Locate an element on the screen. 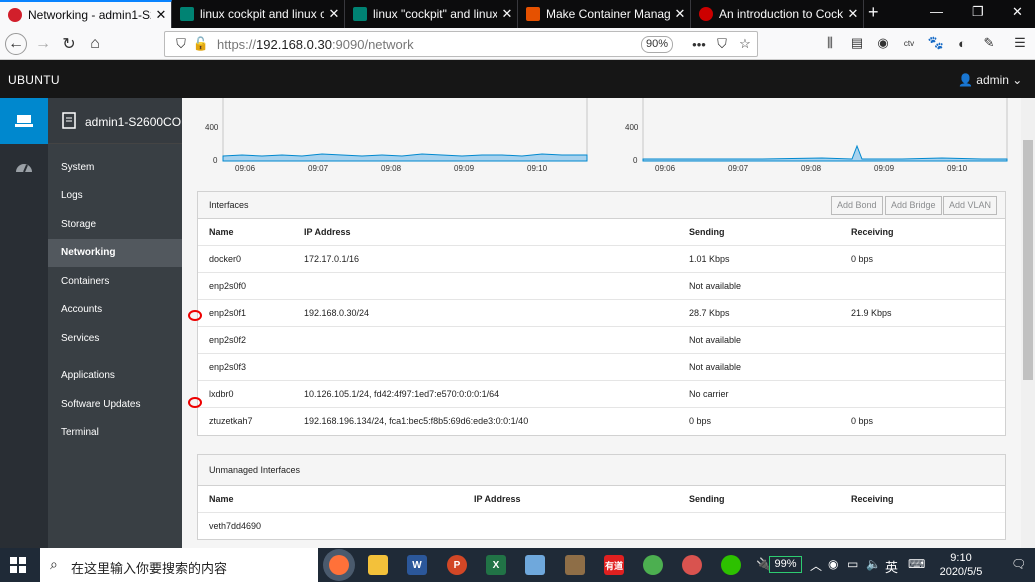 The width and height of the screenshot is (1035, 582). sidebar-item-accounts: Accounts is located at coordinates (115, 310).